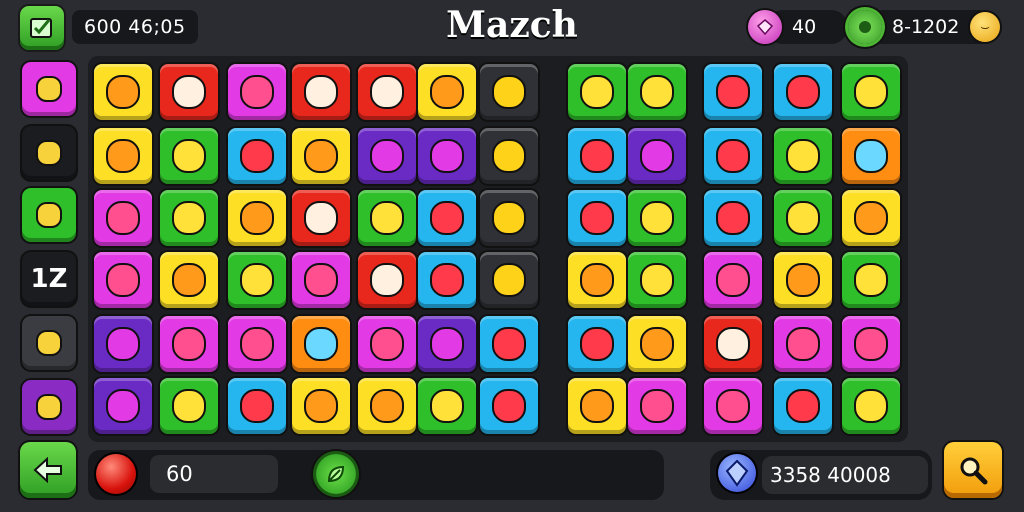 This screenshot has width=1024, height=512. Describe the element at coordinates (49, 407) in the screenshot. I see `pencil-icon` at that location.